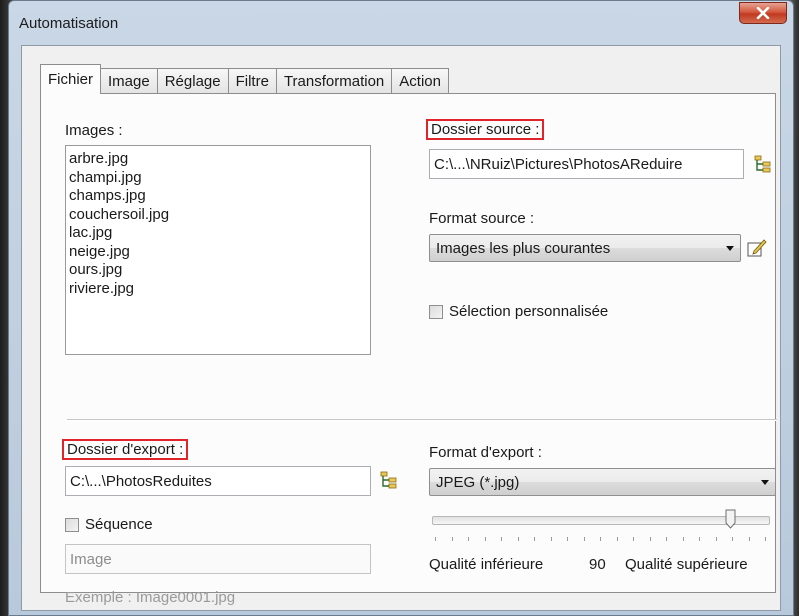 The height and width of the screenshot is (616, 799). I want to click on quality-slider-track, so click(601, 520).